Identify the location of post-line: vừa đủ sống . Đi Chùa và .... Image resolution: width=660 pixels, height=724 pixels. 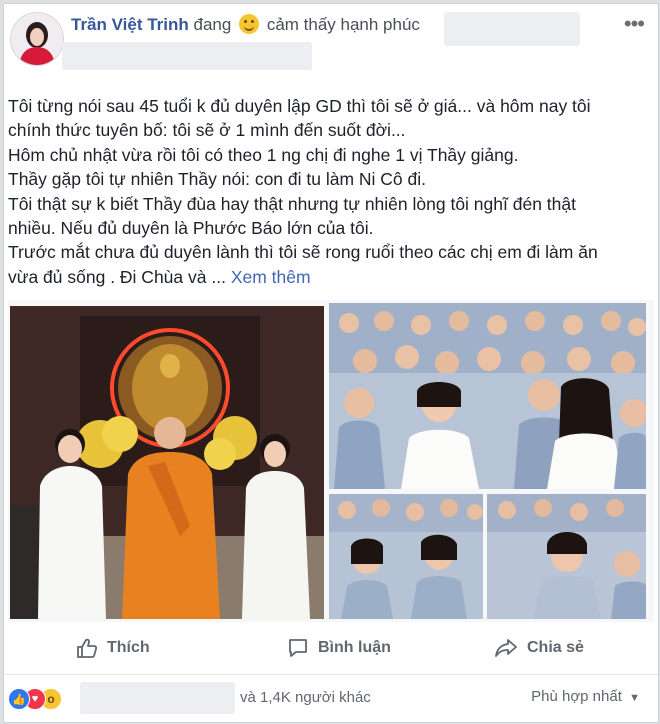
(117, 276).